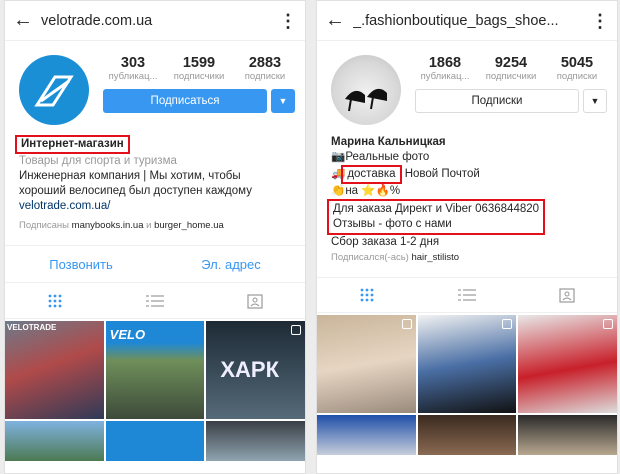 This screenshot has width=620, height=474. What do you see at coordinates (185, 101) in the screenshot?
I see `follow-button: Подписаться` at bounding box center [185, 101].